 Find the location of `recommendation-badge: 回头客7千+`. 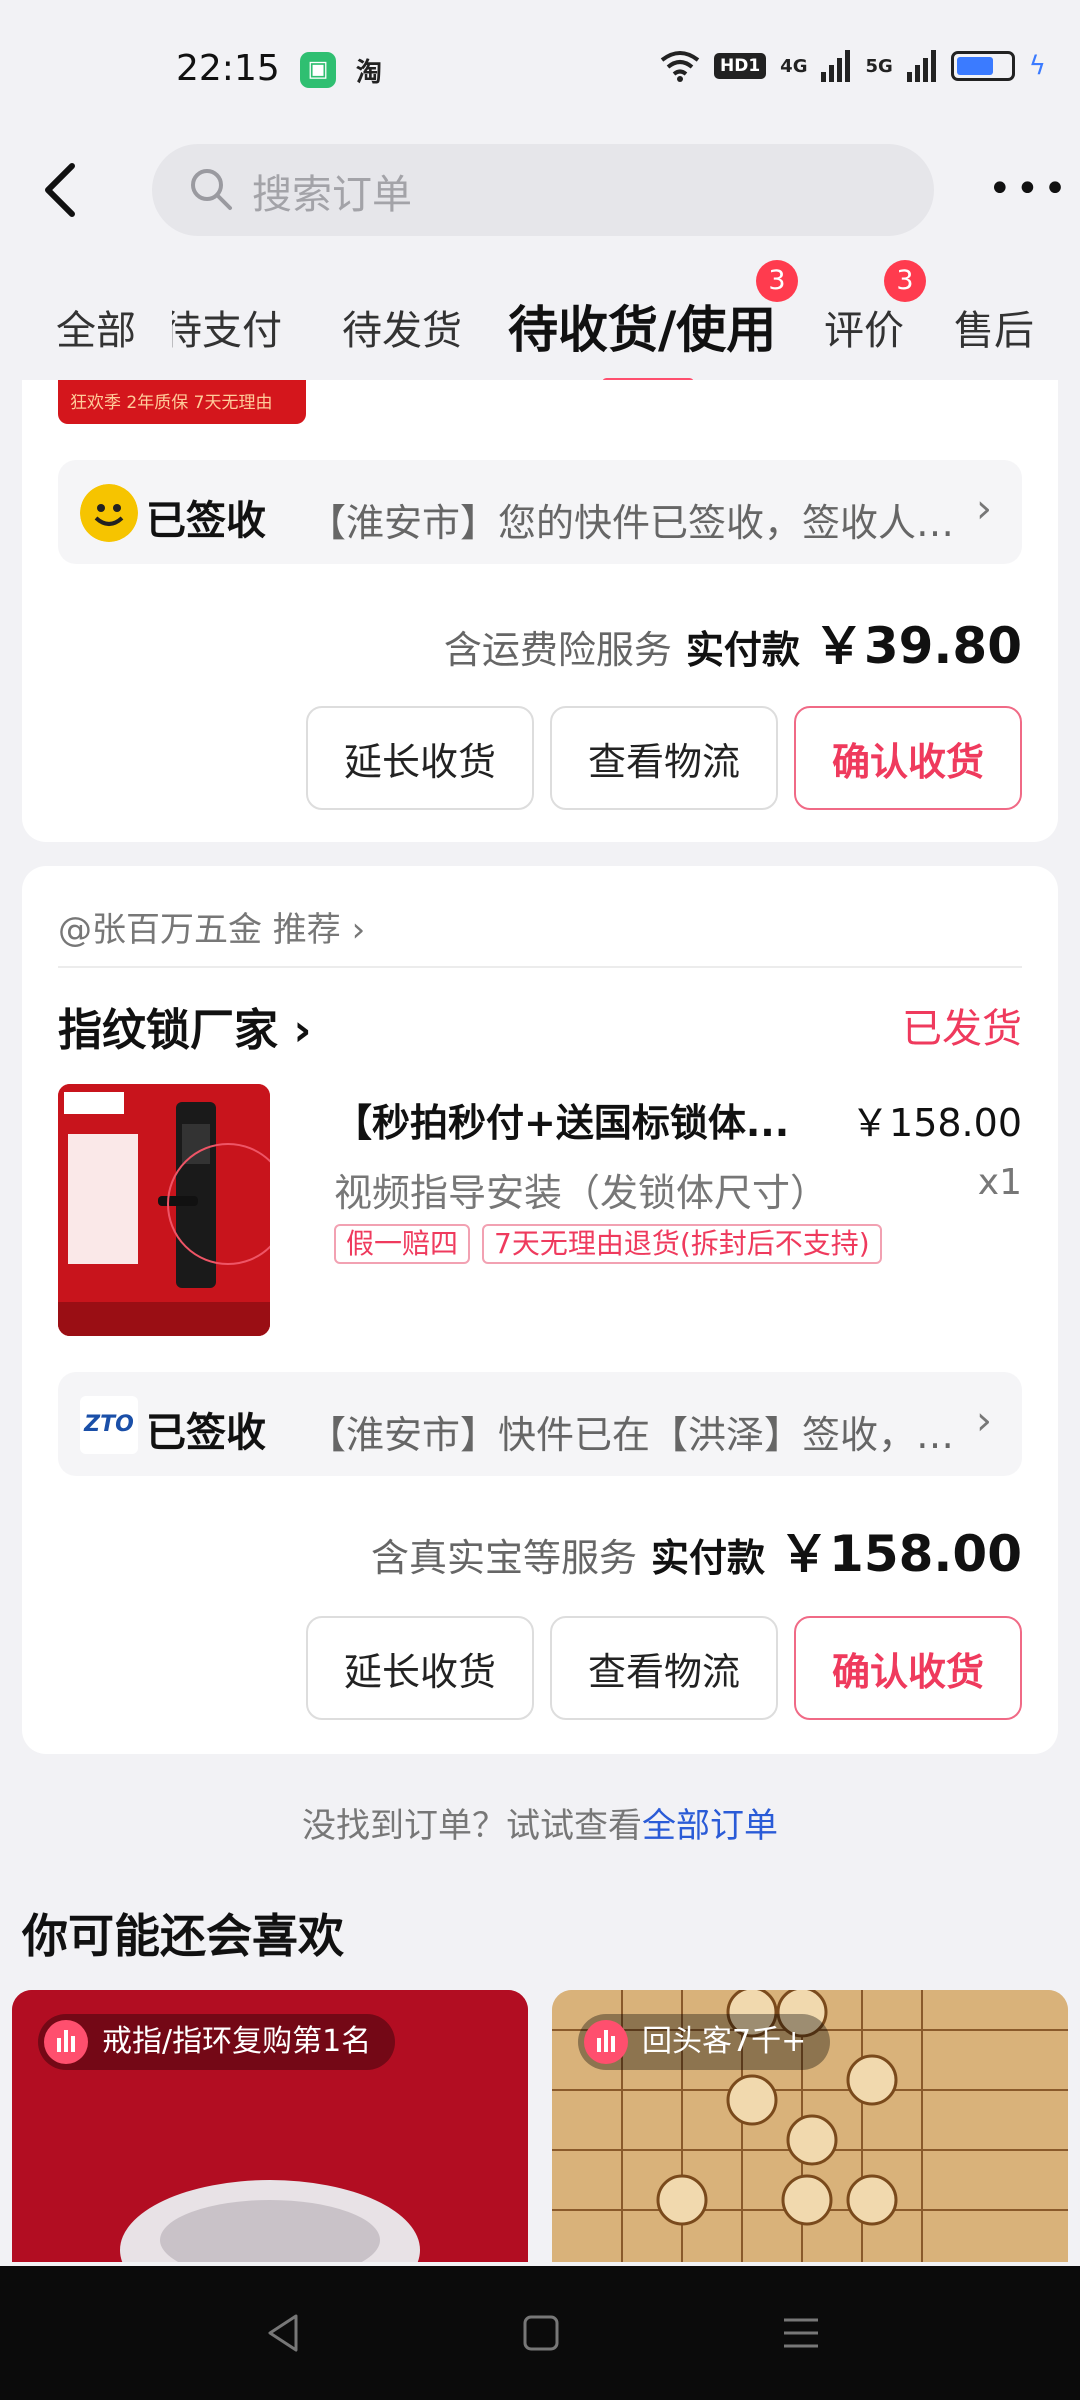

recommendation-badge: 回头客7千+ is located at coordinates (704, 2042).